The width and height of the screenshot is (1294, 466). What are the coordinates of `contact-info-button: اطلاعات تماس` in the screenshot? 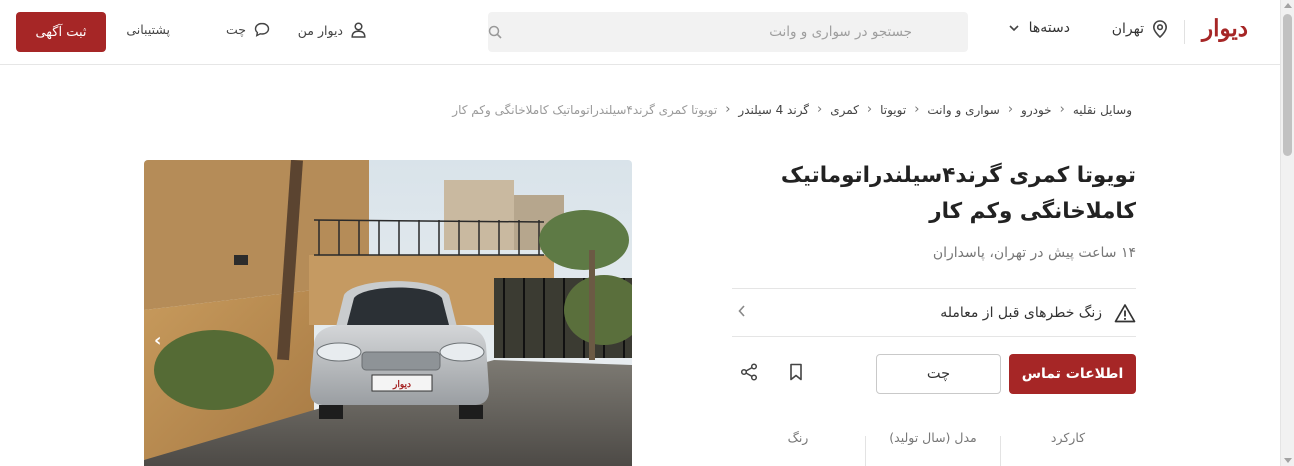 It's located at (1072, 374).